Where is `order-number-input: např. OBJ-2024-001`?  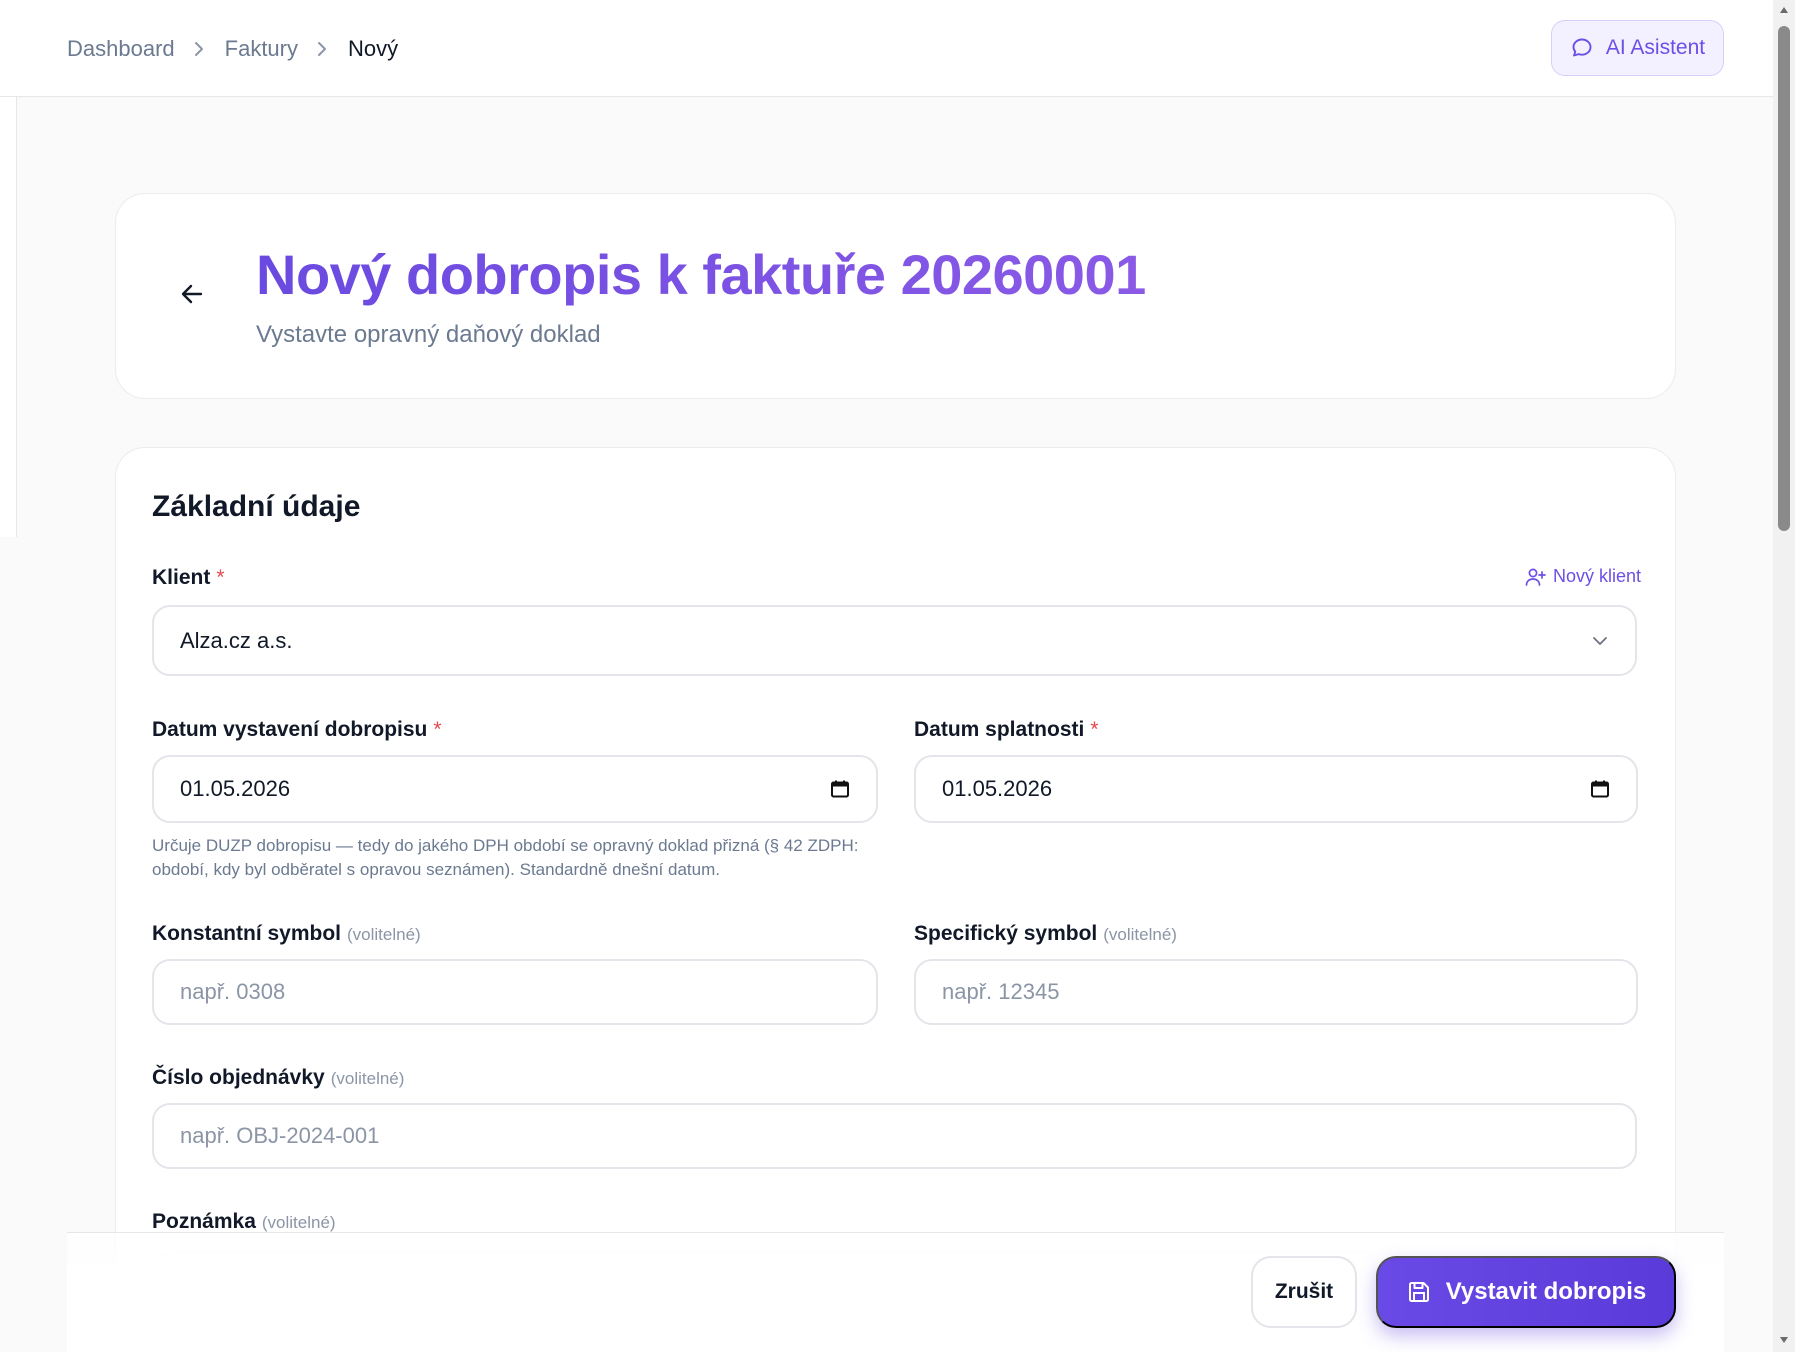 order-number-input: např. OBJ-2024-001 is located at coordinates (894, 1136).